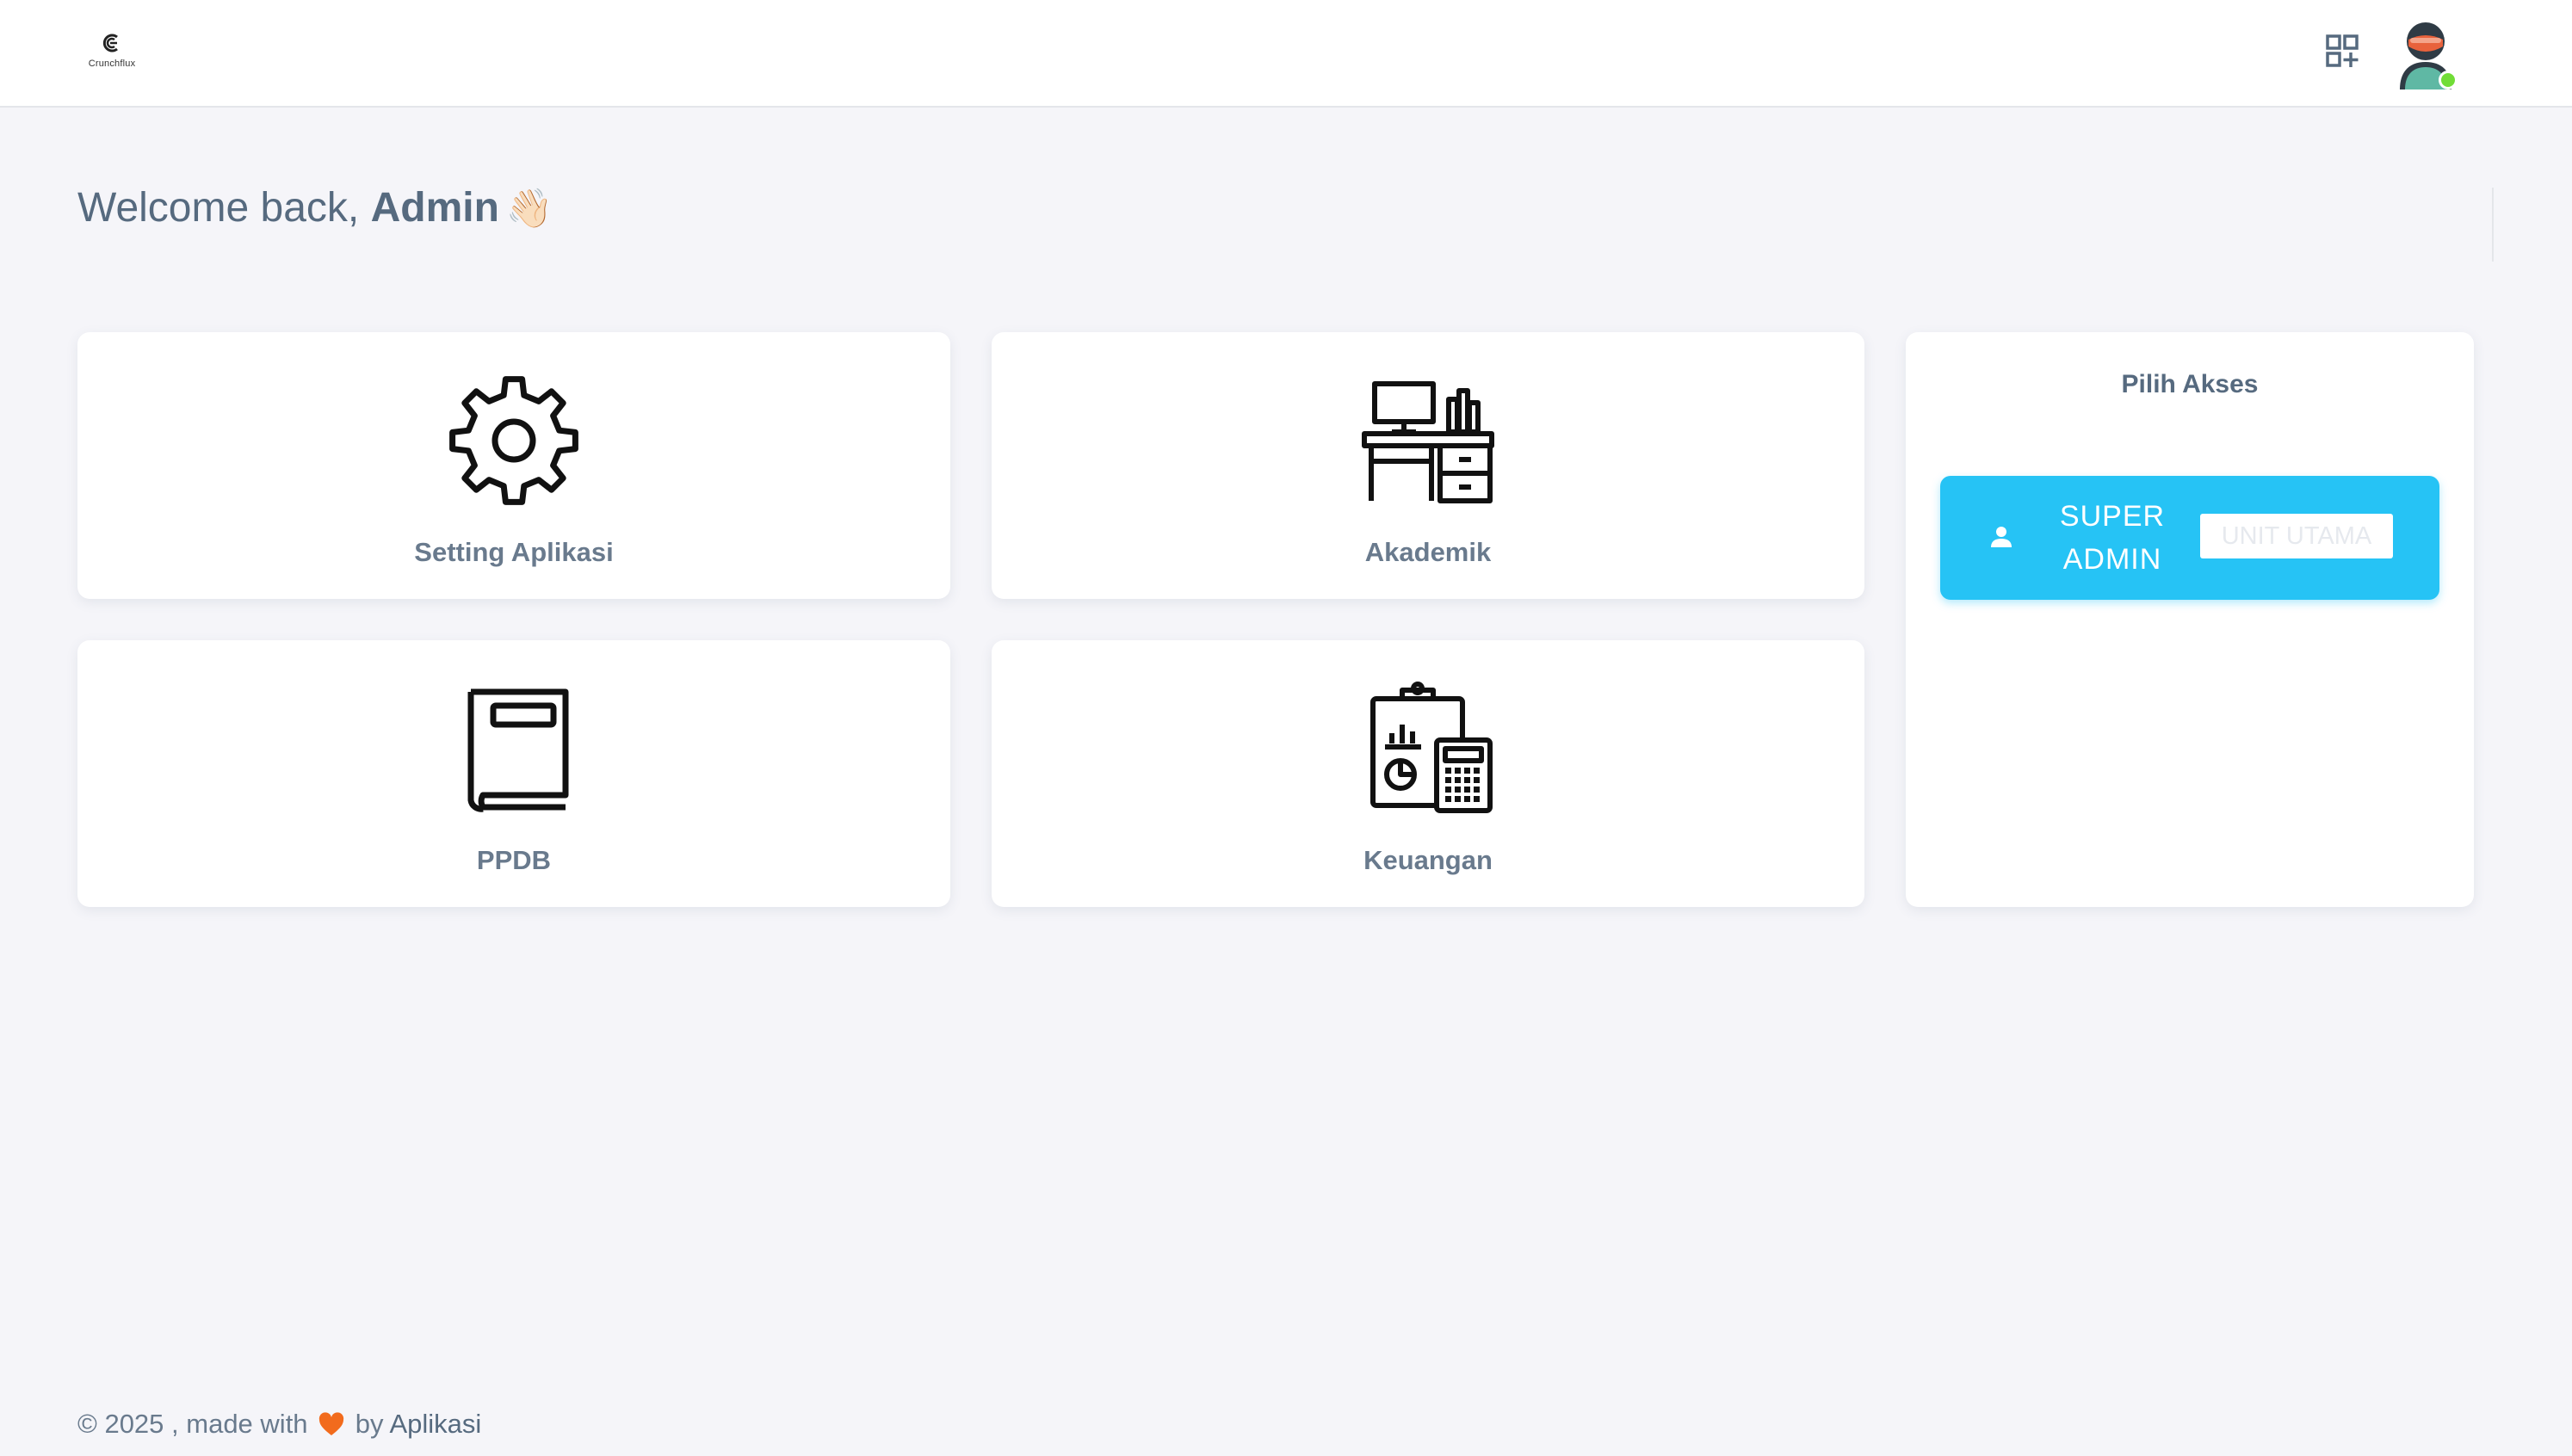 This screenshot has width=2572, height=1456. Describe the element at coordinates (2112, 538) in the screenshot. I see `access-role-label: SUPER ADMIN` at that location.